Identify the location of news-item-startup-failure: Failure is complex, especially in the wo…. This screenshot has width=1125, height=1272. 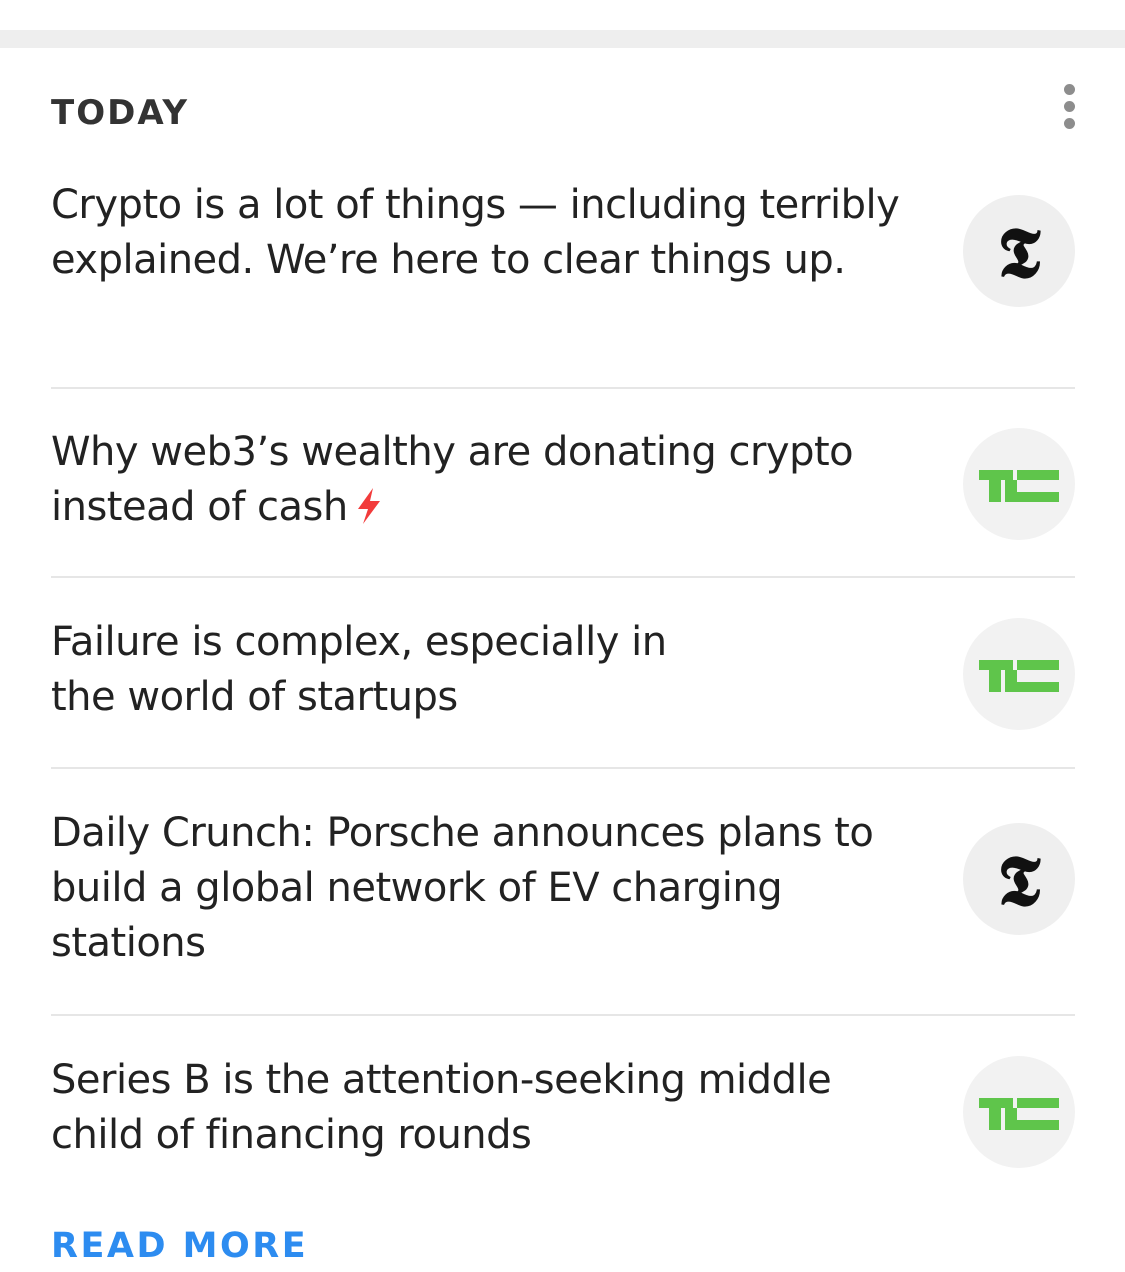
(563, 690).